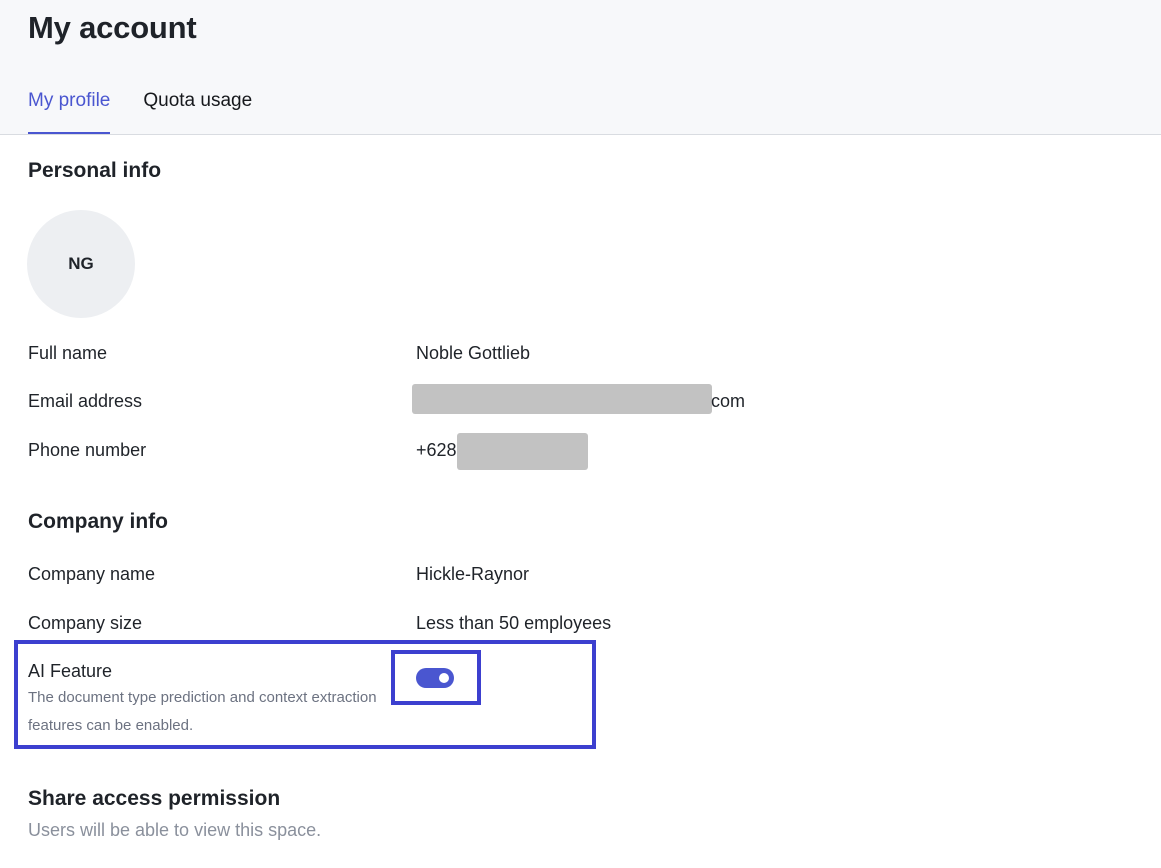 The image size is (1161, 868). I want to click on full-name-value: Noble Gottlieb, so click(473, 353).